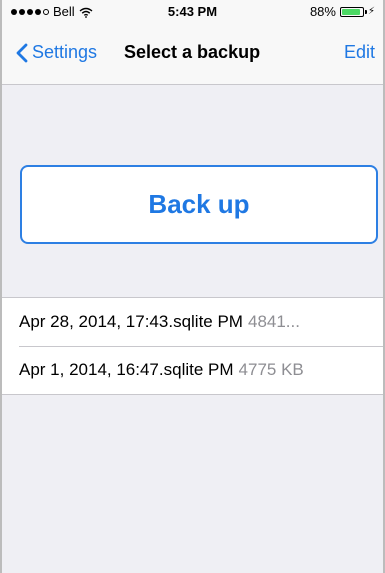  I want to click on back-button: Settings, so click(56, 52).